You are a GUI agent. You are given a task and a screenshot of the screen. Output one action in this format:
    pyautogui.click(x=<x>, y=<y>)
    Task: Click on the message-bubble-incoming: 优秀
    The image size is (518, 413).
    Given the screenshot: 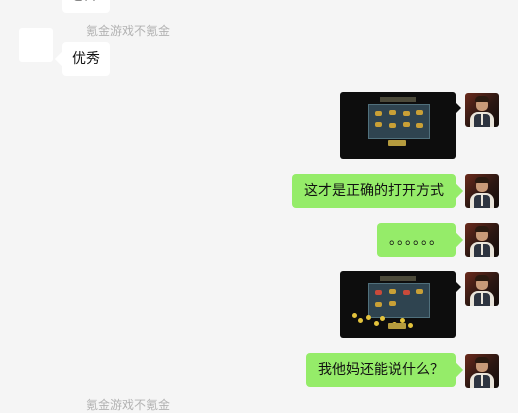 What is the action you would take?
    pyautogui.click(x=86, y=59)
    